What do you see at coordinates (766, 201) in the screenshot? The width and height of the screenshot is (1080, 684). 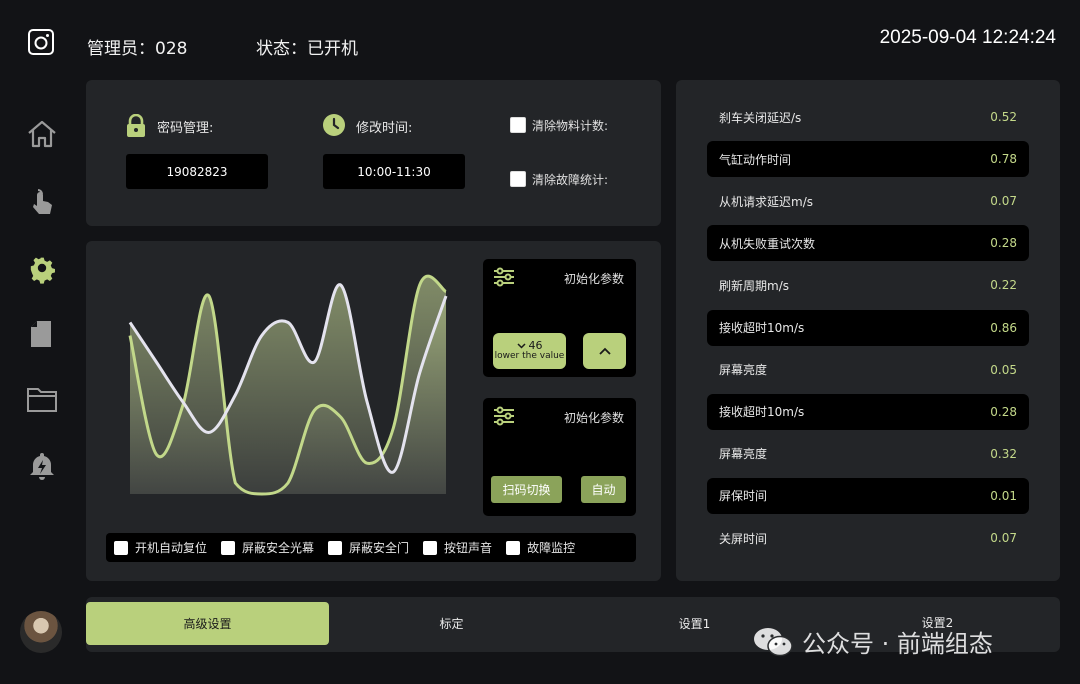 I see `param-label: 从机请求延迟m/s` at bounding box center [766, 201].